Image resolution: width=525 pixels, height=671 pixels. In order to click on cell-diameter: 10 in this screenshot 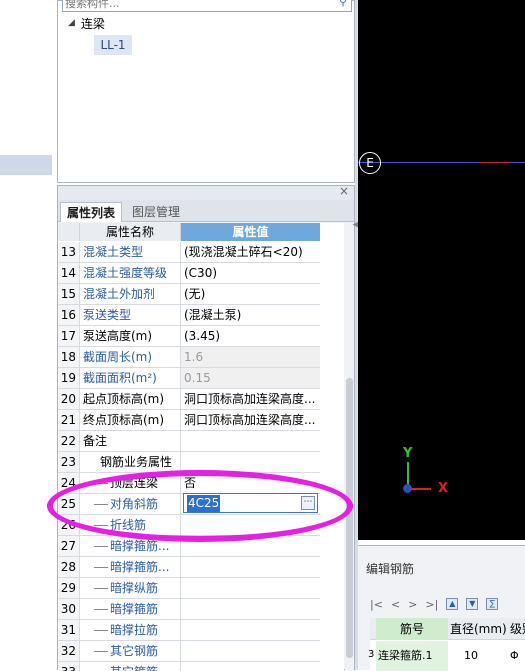, I will do `click(478, 656)`.